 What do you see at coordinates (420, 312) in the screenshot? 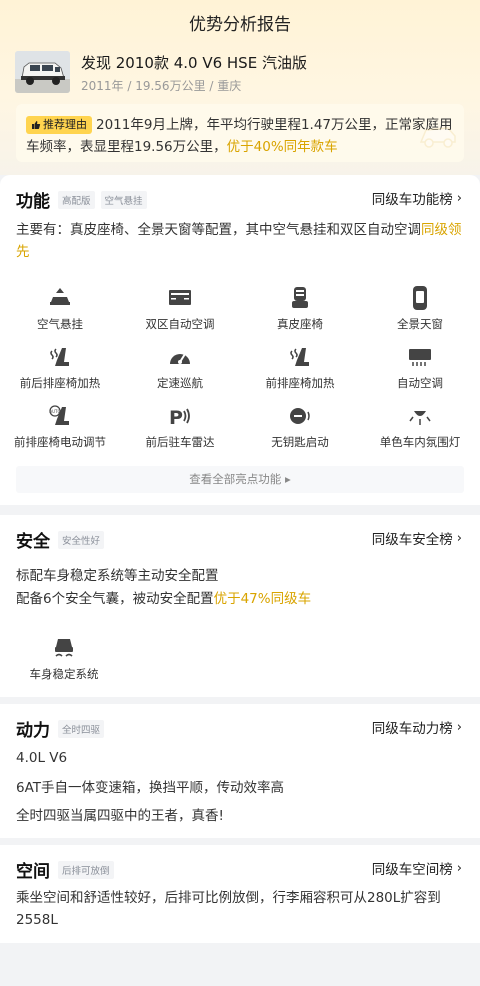
I see `feature-item: 全景天窗` at bounding box center [420, 312].